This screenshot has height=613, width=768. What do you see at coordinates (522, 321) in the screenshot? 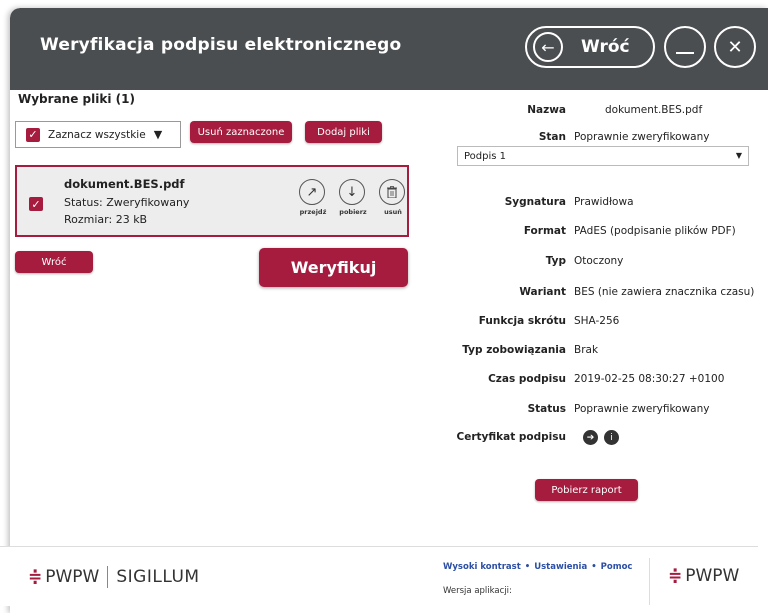
I see `detail-label: Funkcja skrótu` at bounding box center [522, 321].